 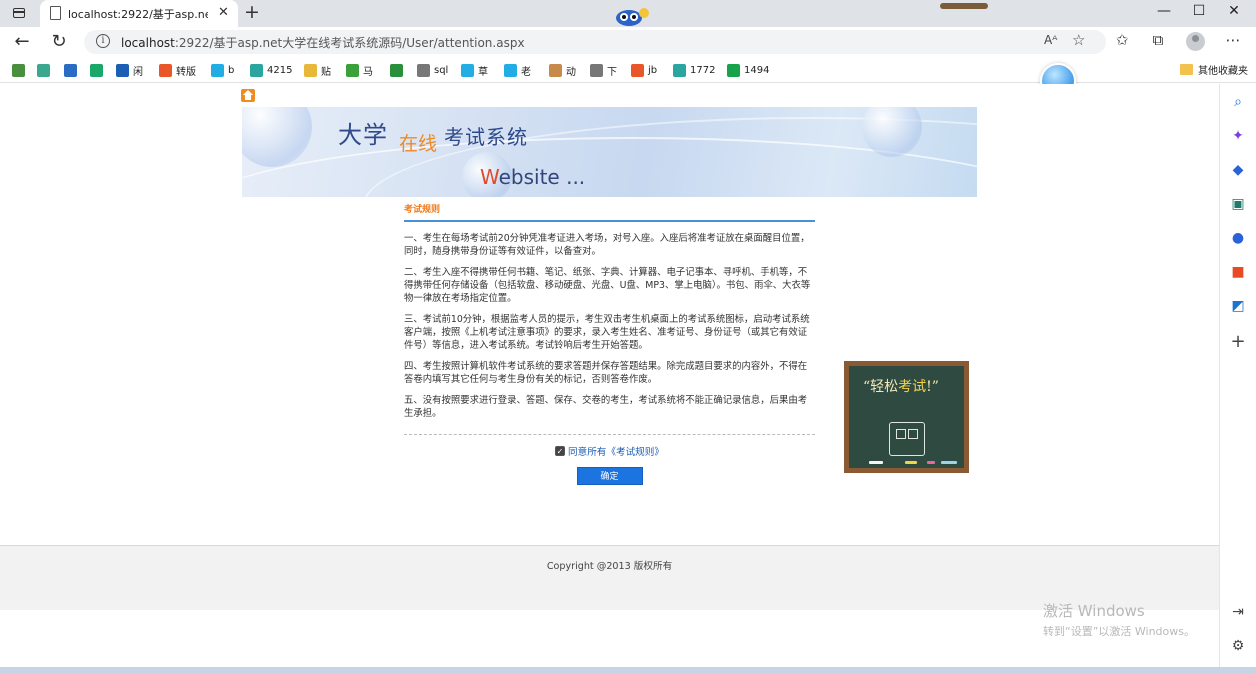 I want to click on bookmark-item: 动, so click(x=562, y=70).